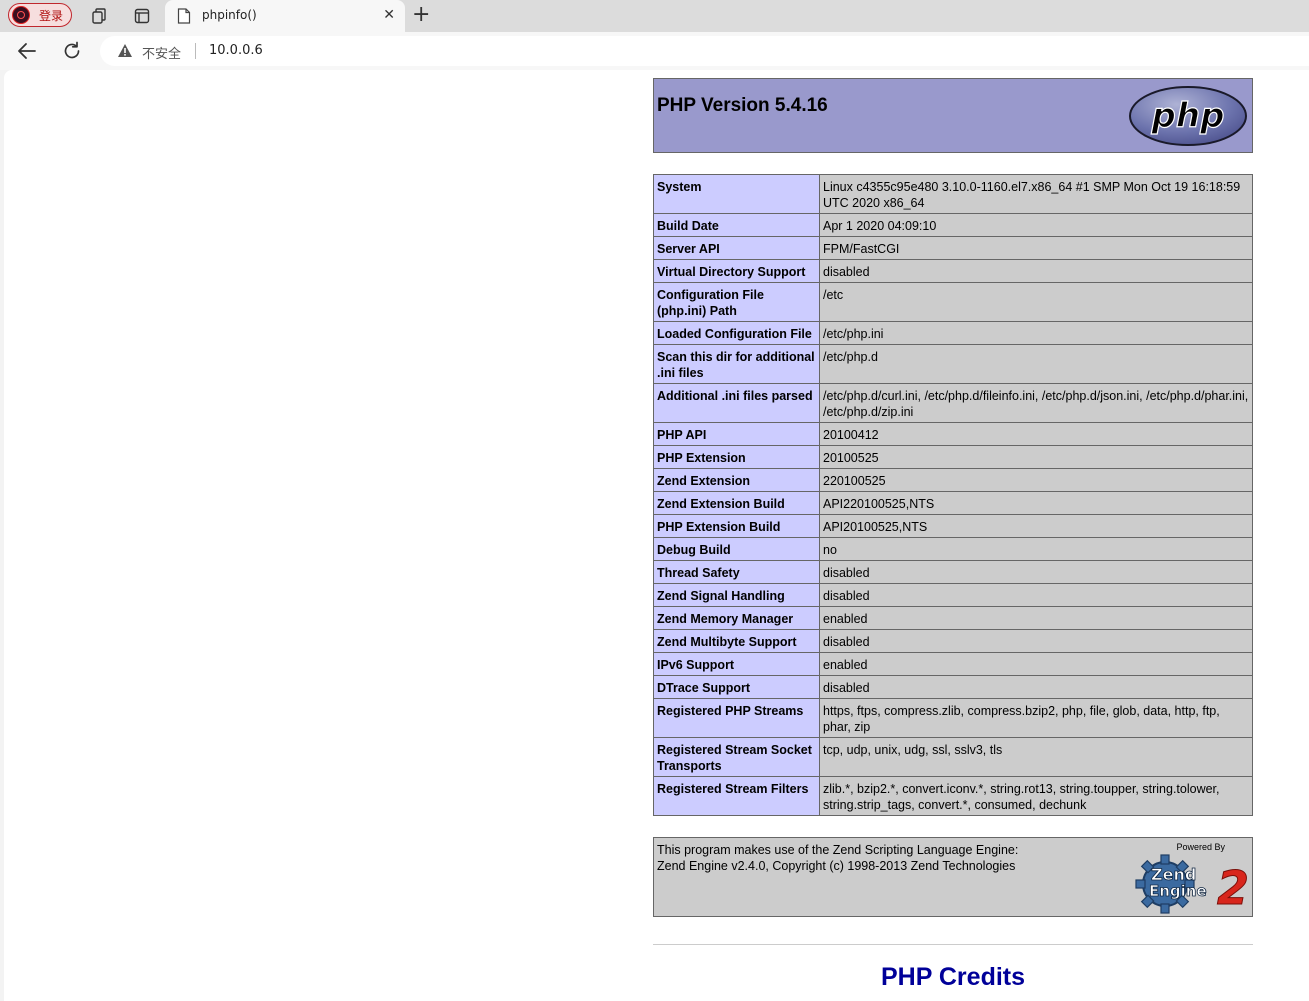  I want to click on svg-text: 2, so click(1233, 887).